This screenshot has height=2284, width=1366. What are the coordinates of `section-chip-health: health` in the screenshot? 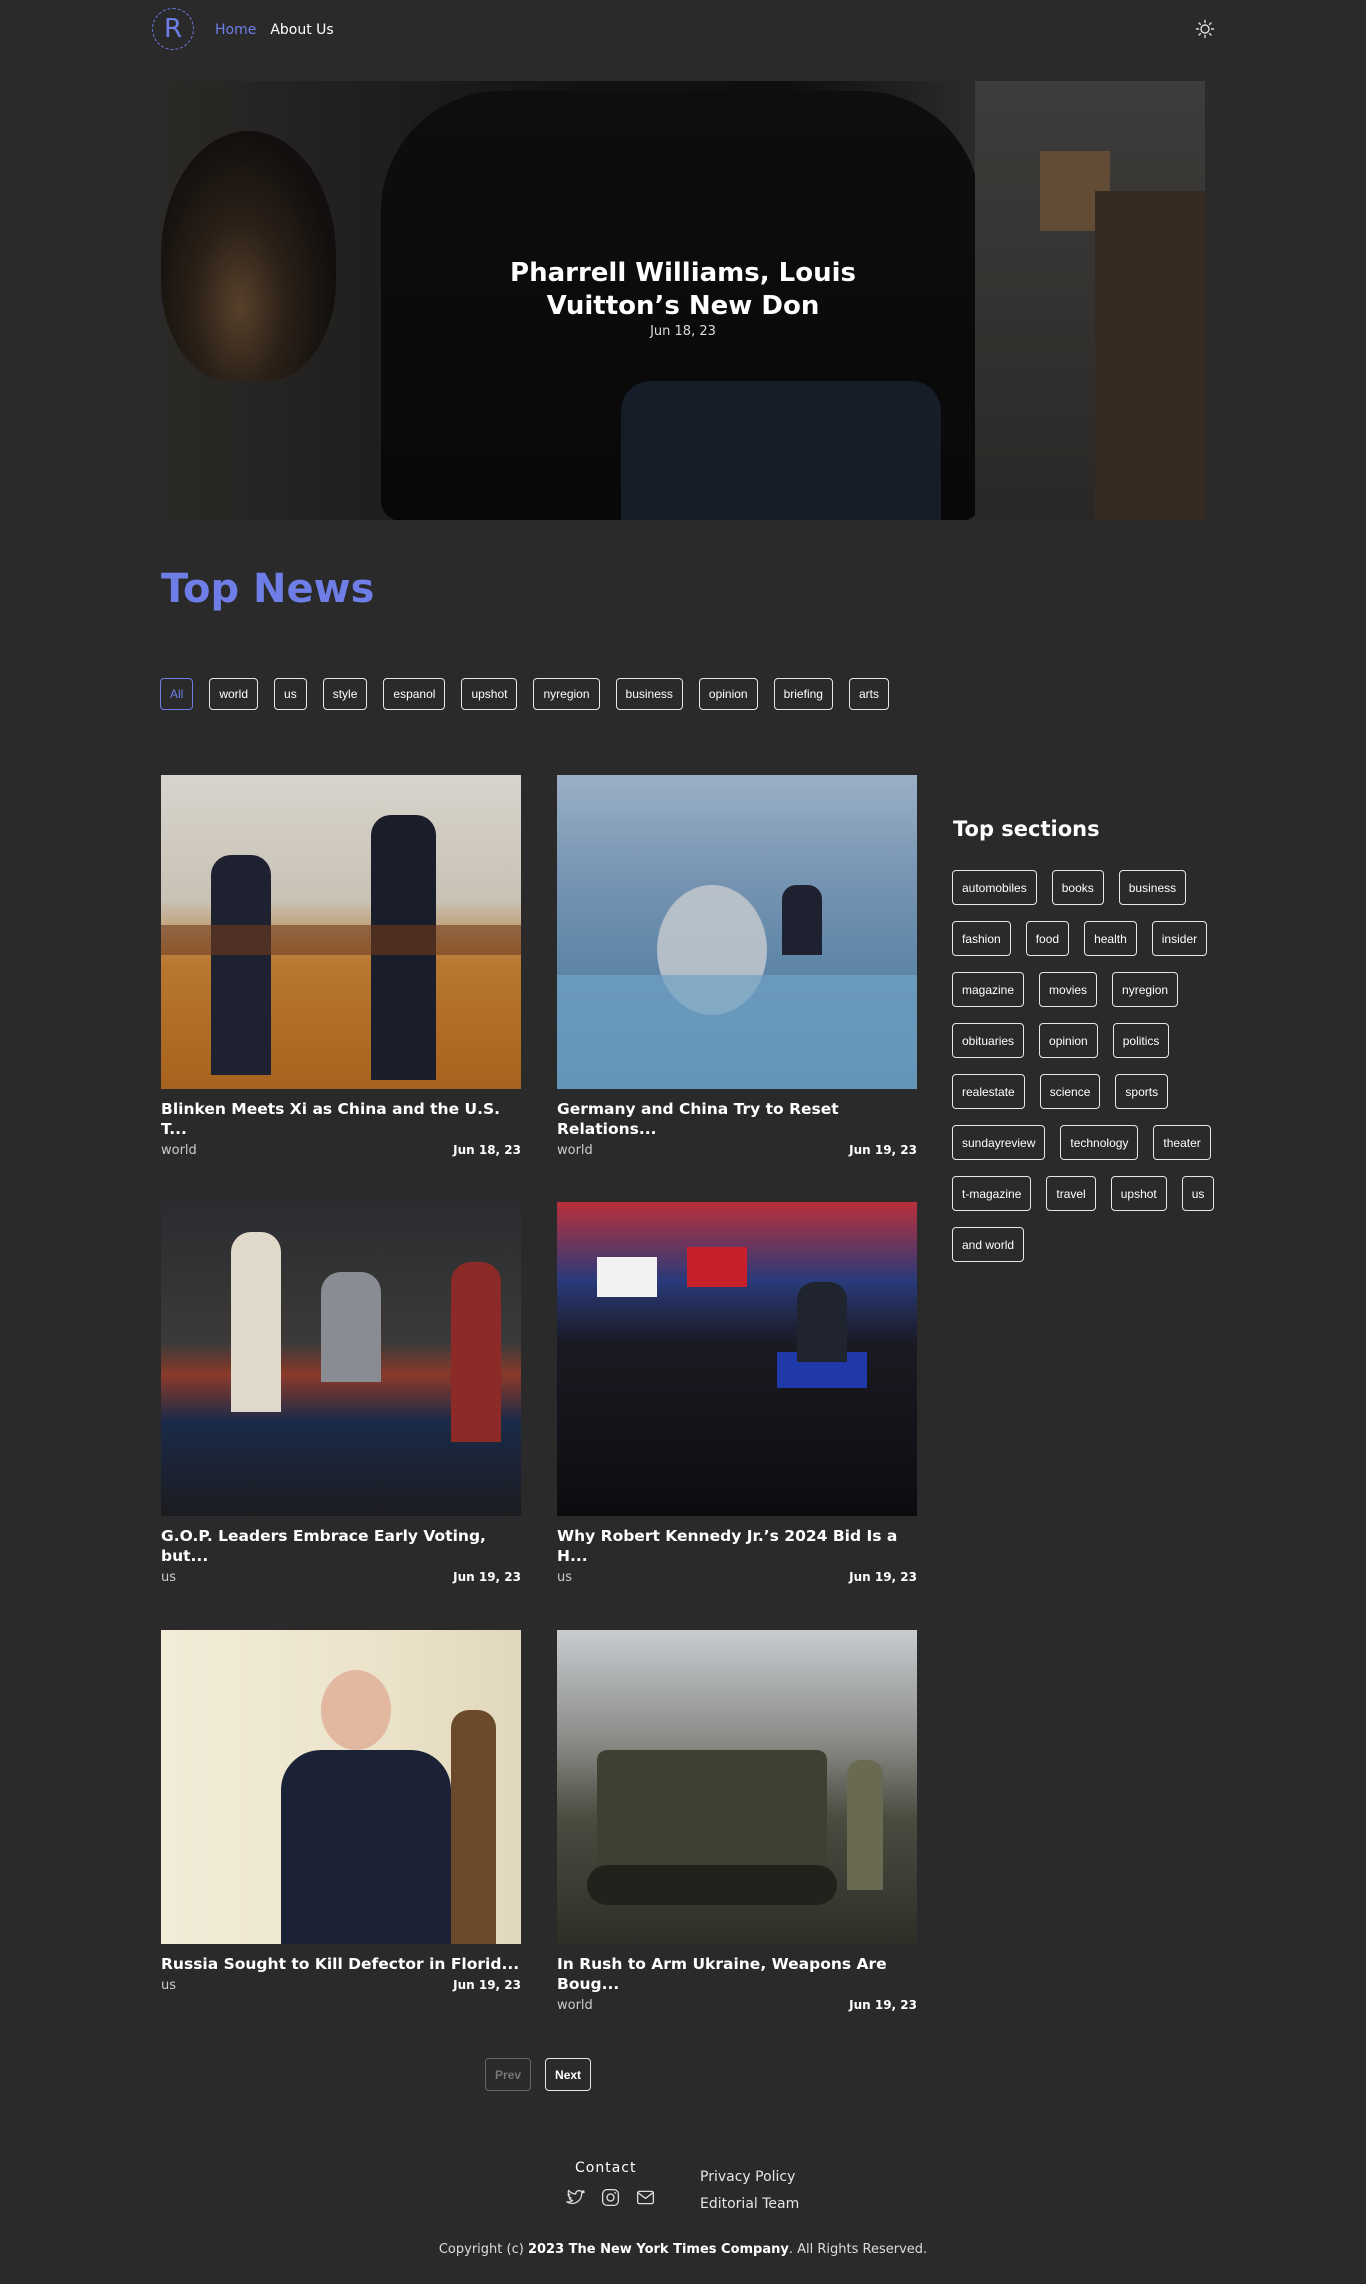 It's located at (1110, 938).